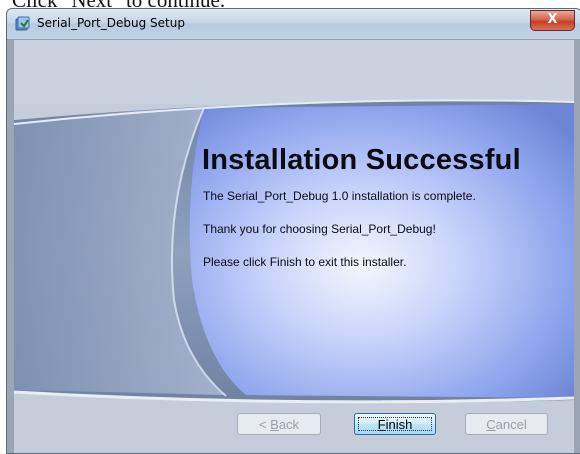  What do you see at coordinates (361, 160) in the screenshot?
I see `success-heading: Installation Successful` at bounding box center [361, 160].